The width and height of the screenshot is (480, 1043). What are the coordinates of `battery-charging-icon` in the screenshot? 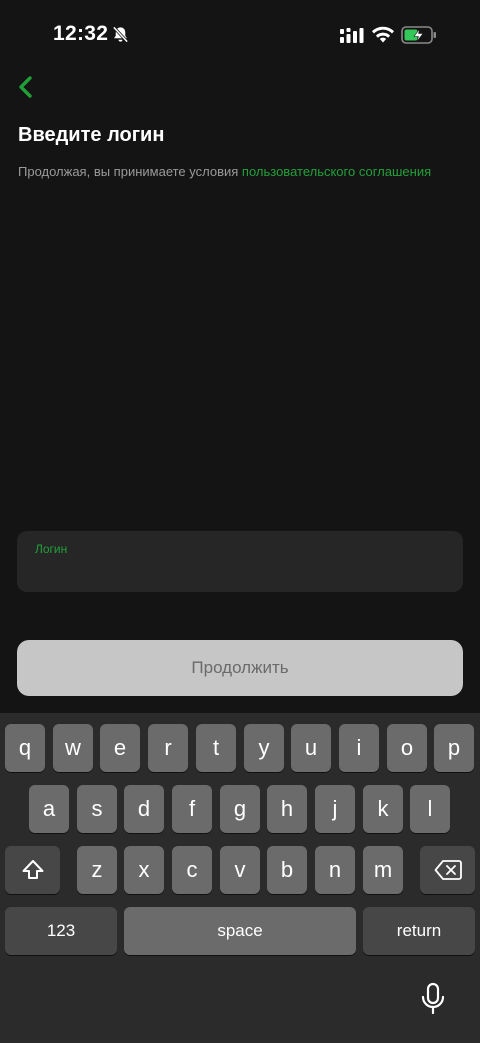 It's located at (418, 35).